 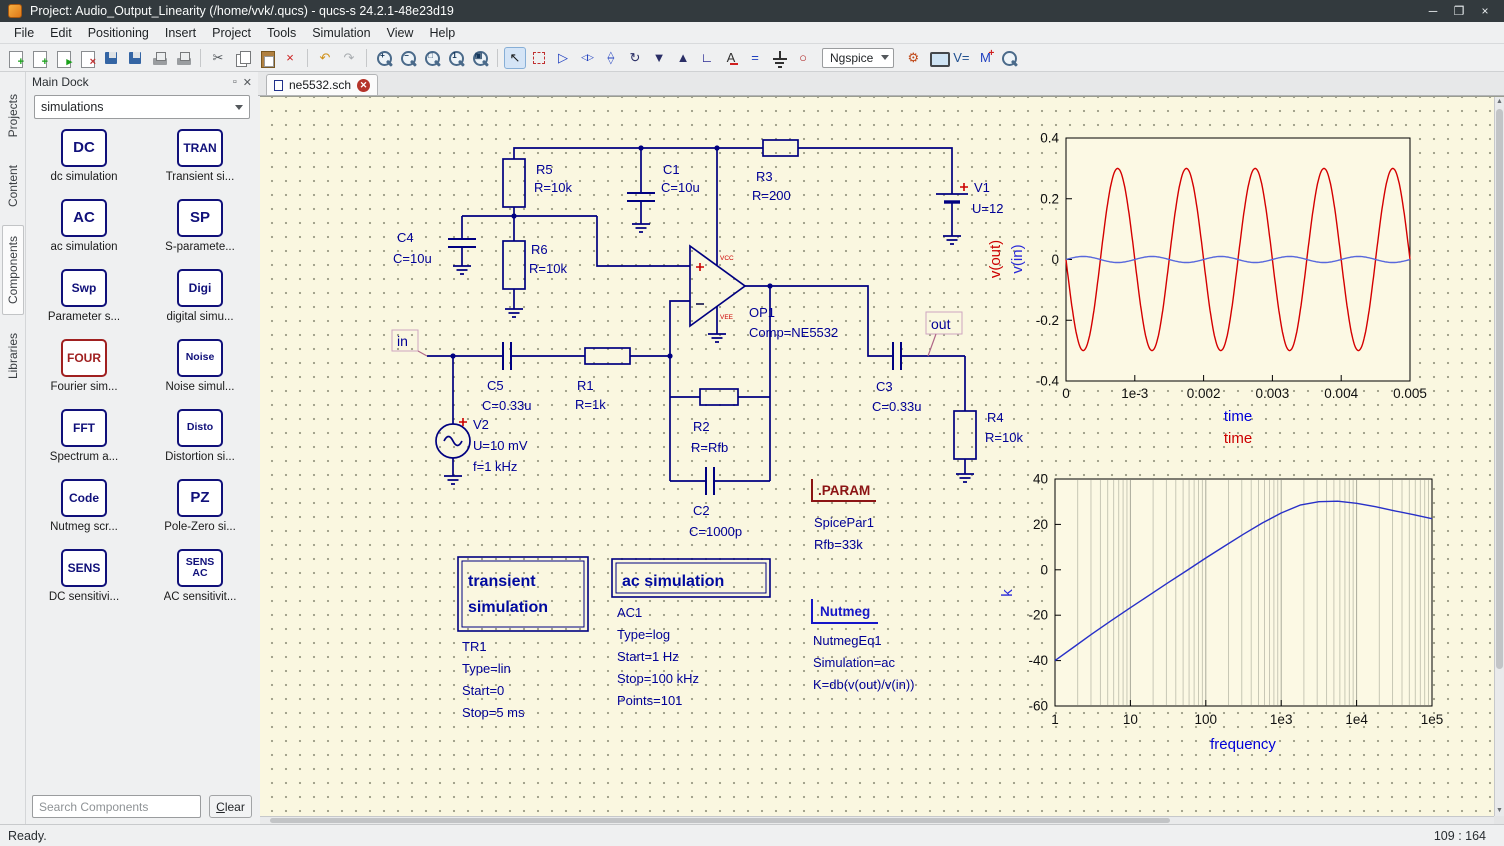 I want to click on move-up-icon: ▲, so click(x=683, y=58).